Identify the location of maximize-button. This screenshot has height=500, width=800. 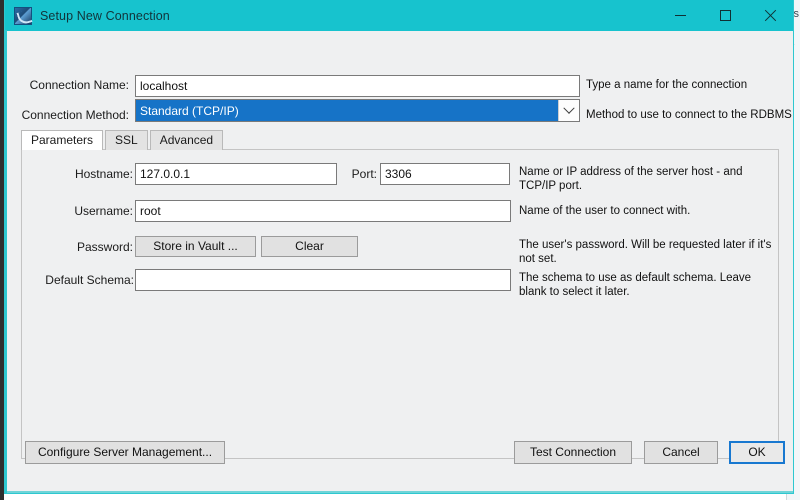
(725, 15).